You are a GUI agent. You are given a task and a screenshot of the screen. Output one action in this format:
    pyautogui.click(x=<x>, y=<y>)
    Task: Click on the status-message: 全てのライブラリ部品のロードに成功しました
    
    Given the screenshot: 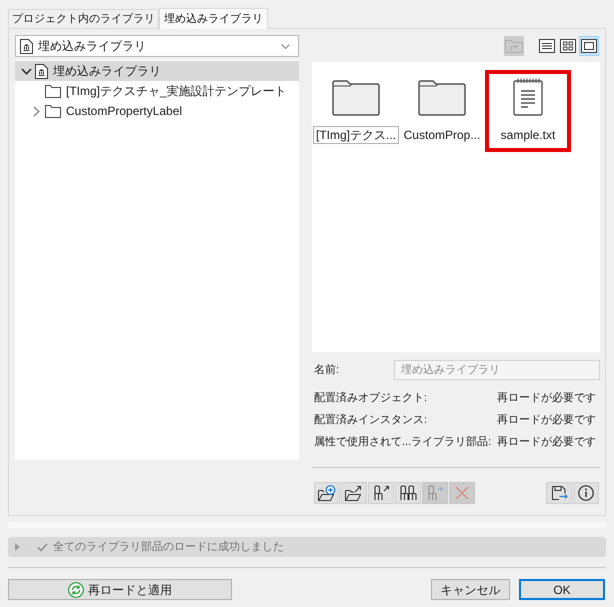 What is the action you would take?
    pyautogui.click(x=168, y=547)
    